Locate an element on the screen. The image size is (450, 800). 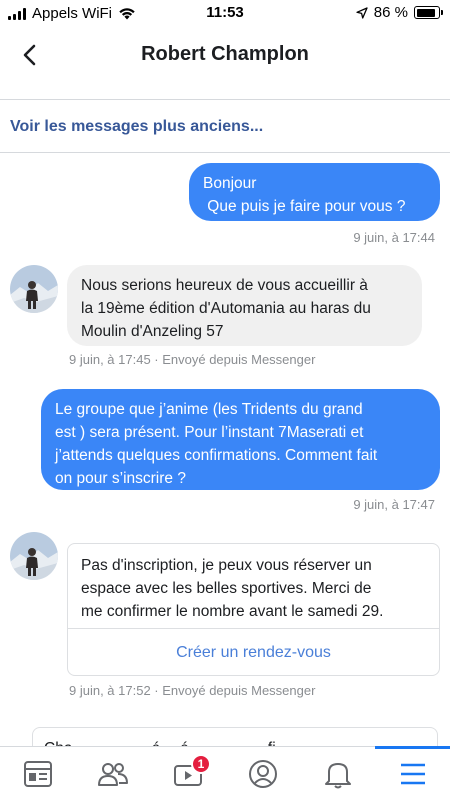
bell-icon is located at coordinates (337, 776).